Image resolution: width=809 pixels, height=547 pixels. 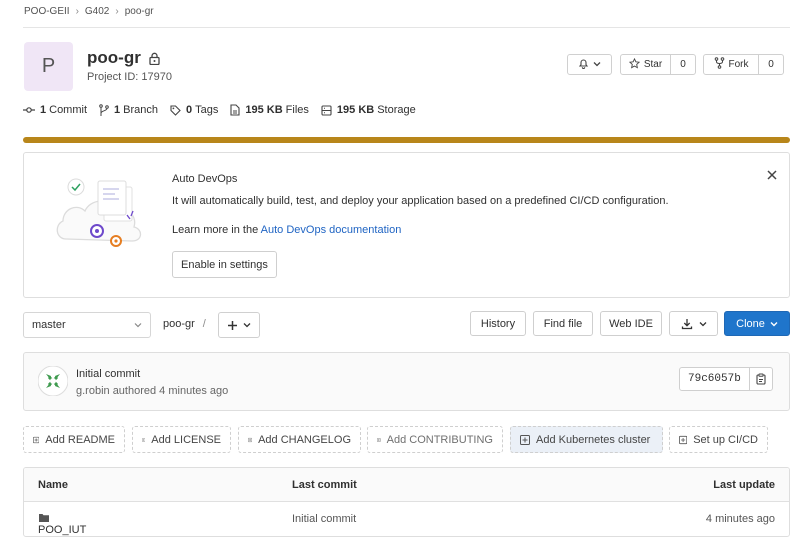 What do you see at coordinates (114, 57) in the screenshot?
I see `project-name: poo-gr` at bounding box center [114, 57].